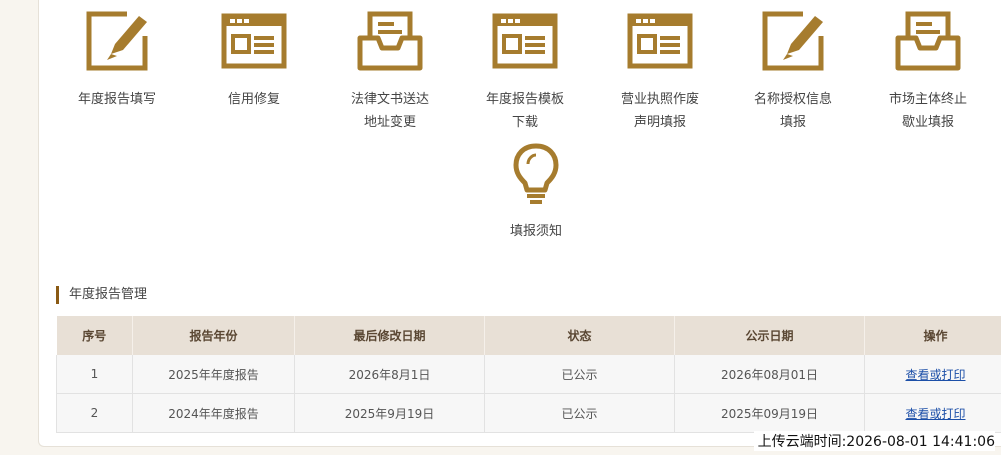 This screenshot has height=455, width=1001. Describe the element at coordinates (213, 374) in the screenshot. I see `cell-year: 2025年年度报告` at that location.